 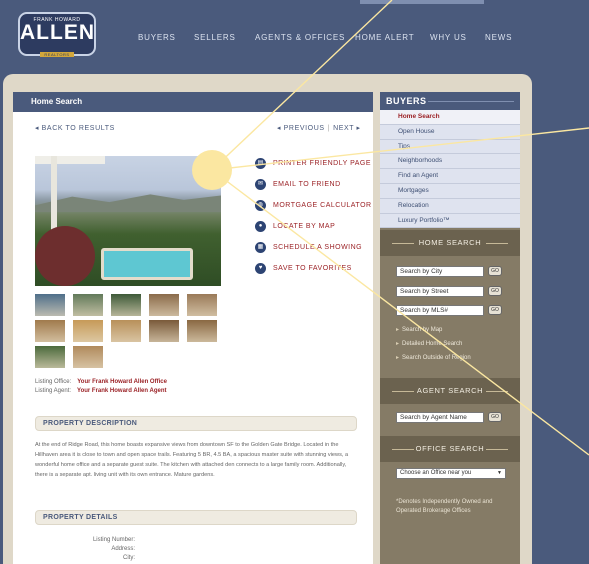 I want to click on property-description-heading: PROPERTY DESCRIPTION, so click(x=196, y=423).